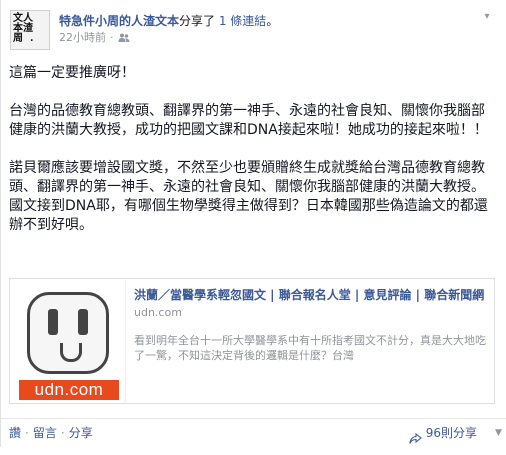  Describe the element at coordinates (45, 433) in the screenshot. I see `comment-link: 留言` at that location.